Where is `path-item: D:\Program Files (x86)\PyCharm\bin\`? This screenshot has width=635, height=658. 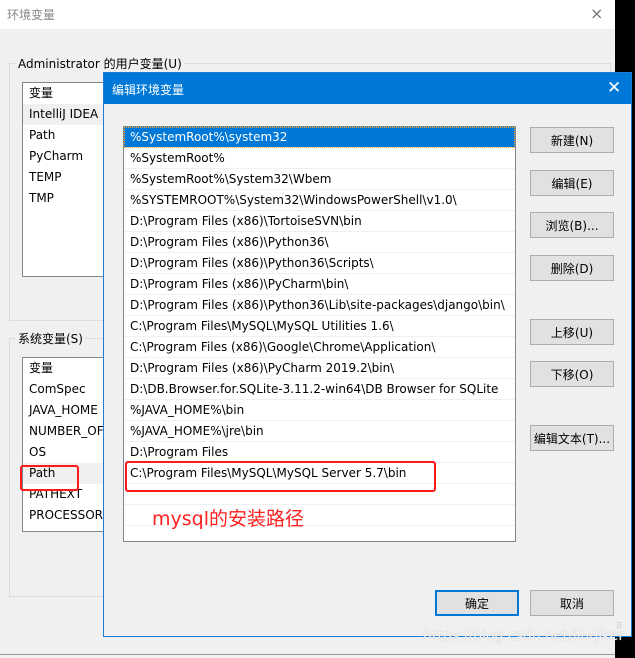 path-item: D:\Program Files (x86)\PyCharm\bin\ is located at coordinates (319, 284).